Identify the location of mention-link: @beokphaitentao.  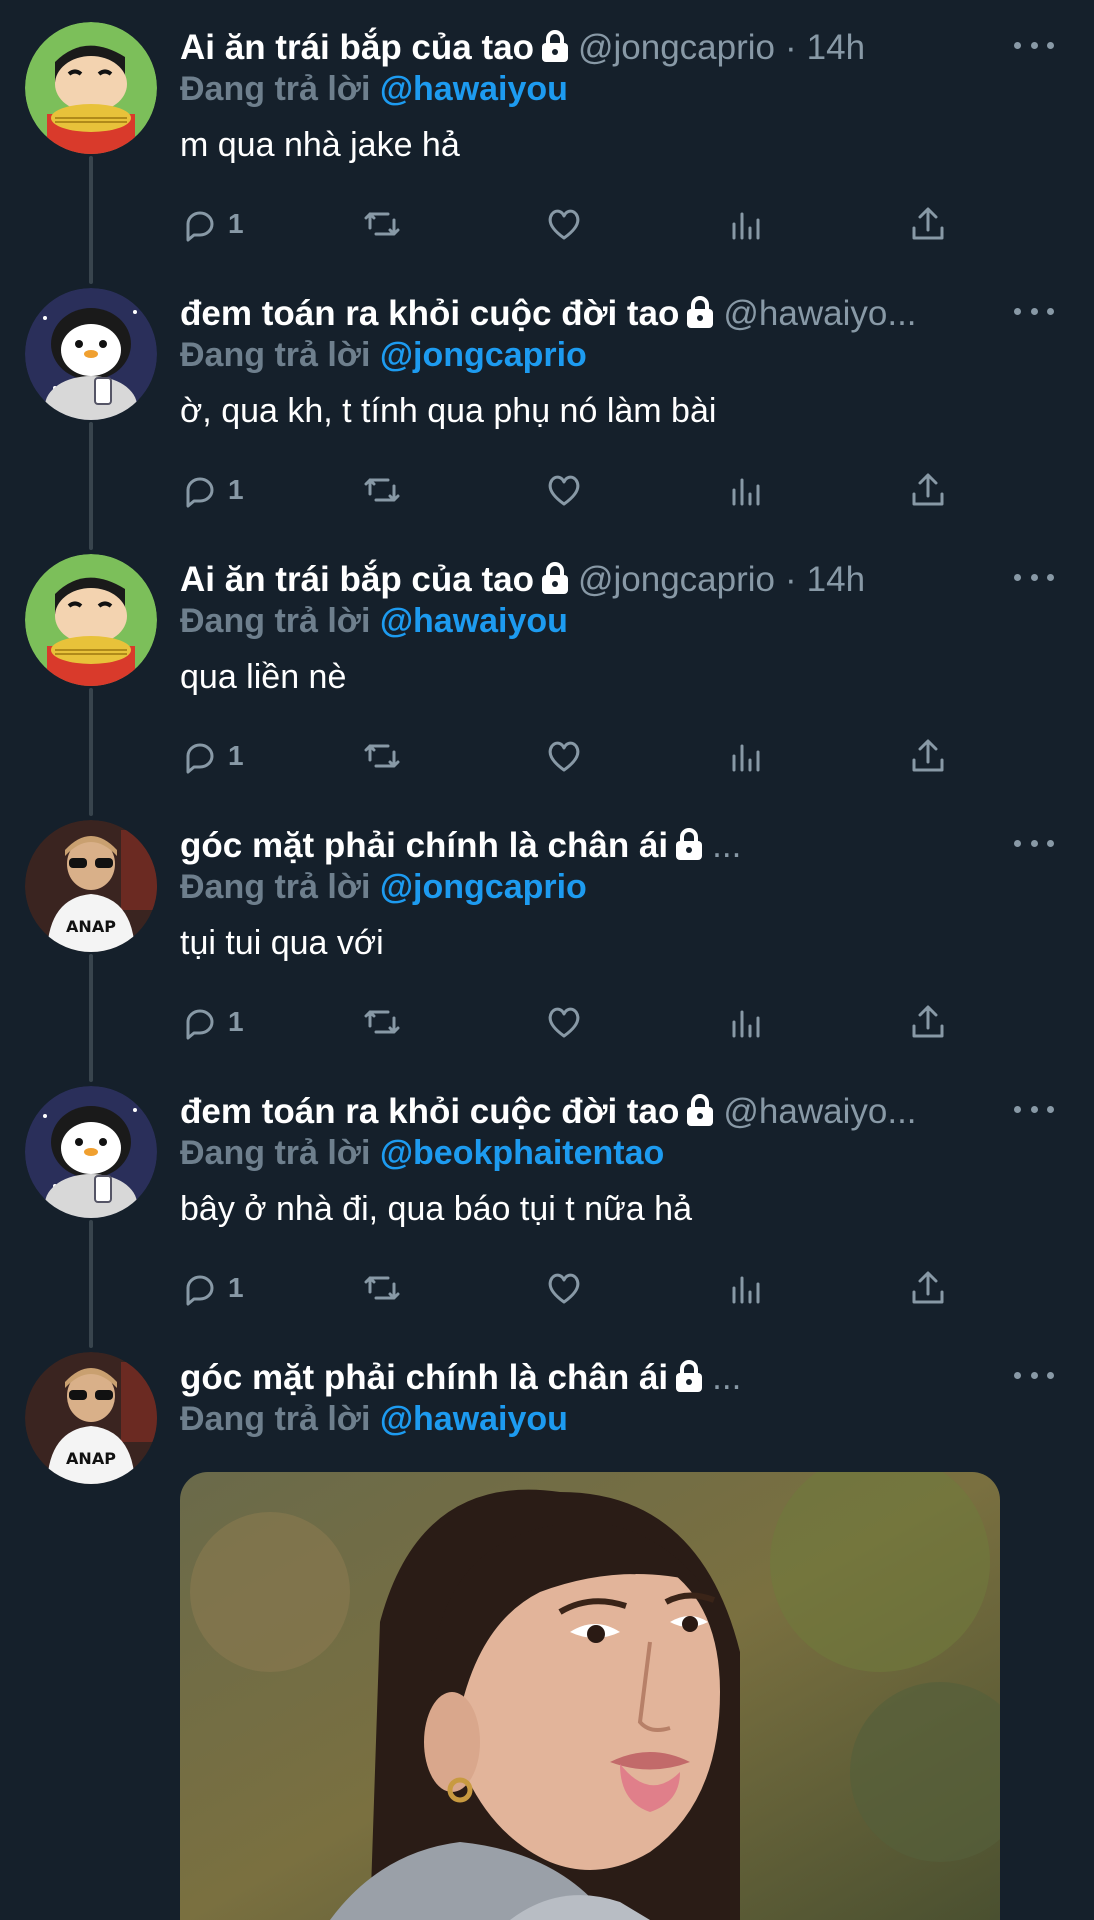
(522, 1153).